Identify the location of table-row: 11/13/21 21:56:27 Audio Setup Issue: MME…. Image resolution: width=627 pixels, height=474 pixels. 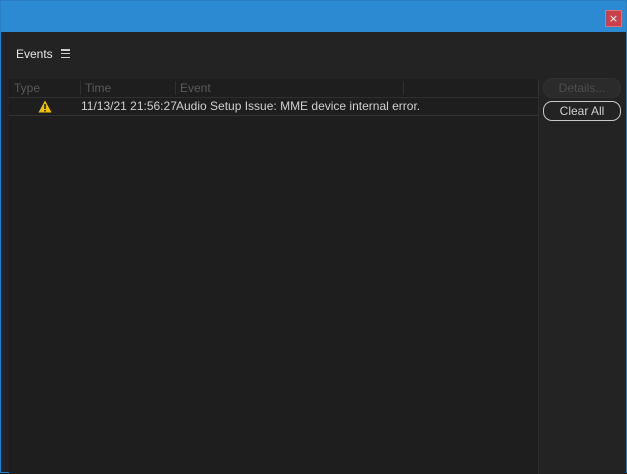
(273, 107).